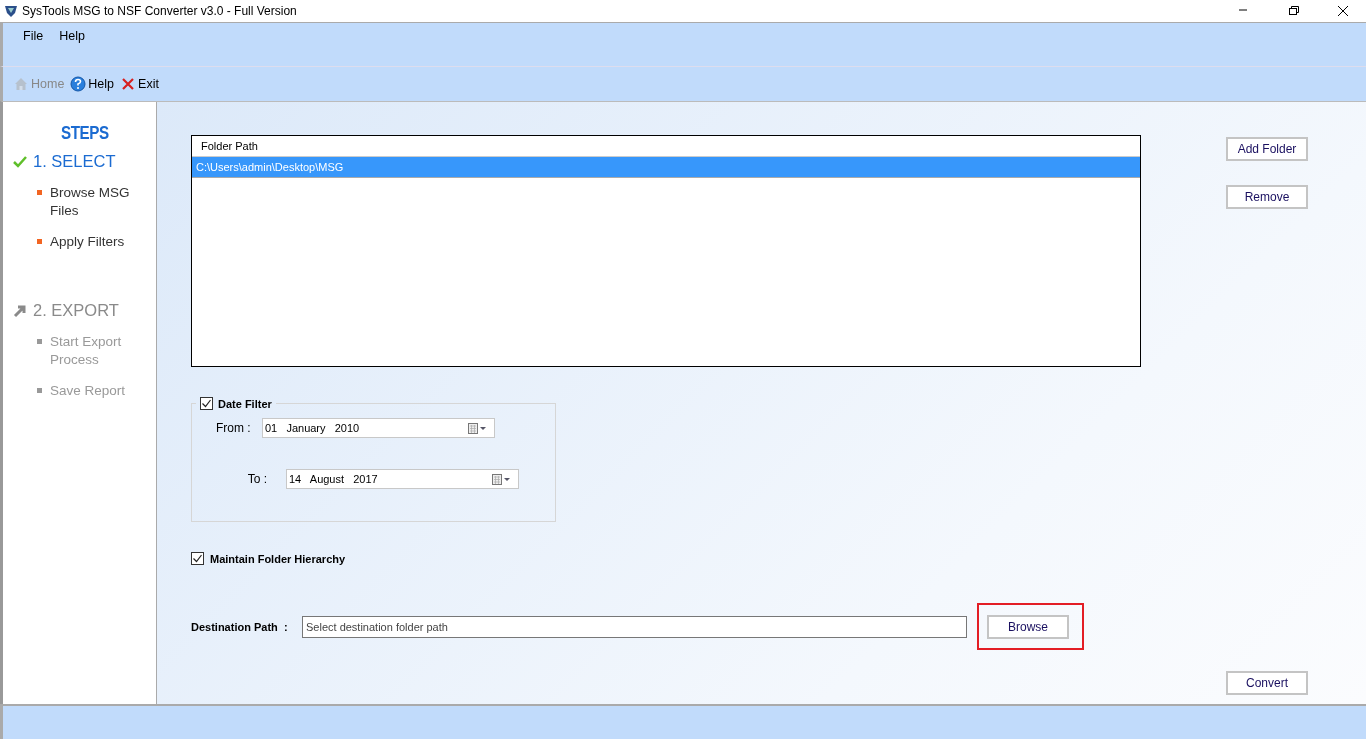  I want to click on step-item: Apply Filters, so click(87, 242).